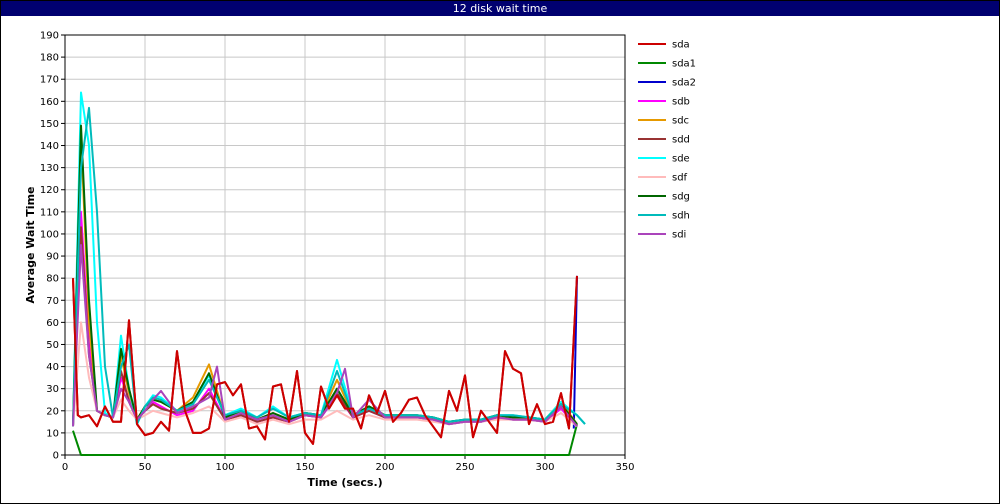  Describe the element at coordinates (52, 279) in the screenshot. I see `y-tick-label: 80` at that location.